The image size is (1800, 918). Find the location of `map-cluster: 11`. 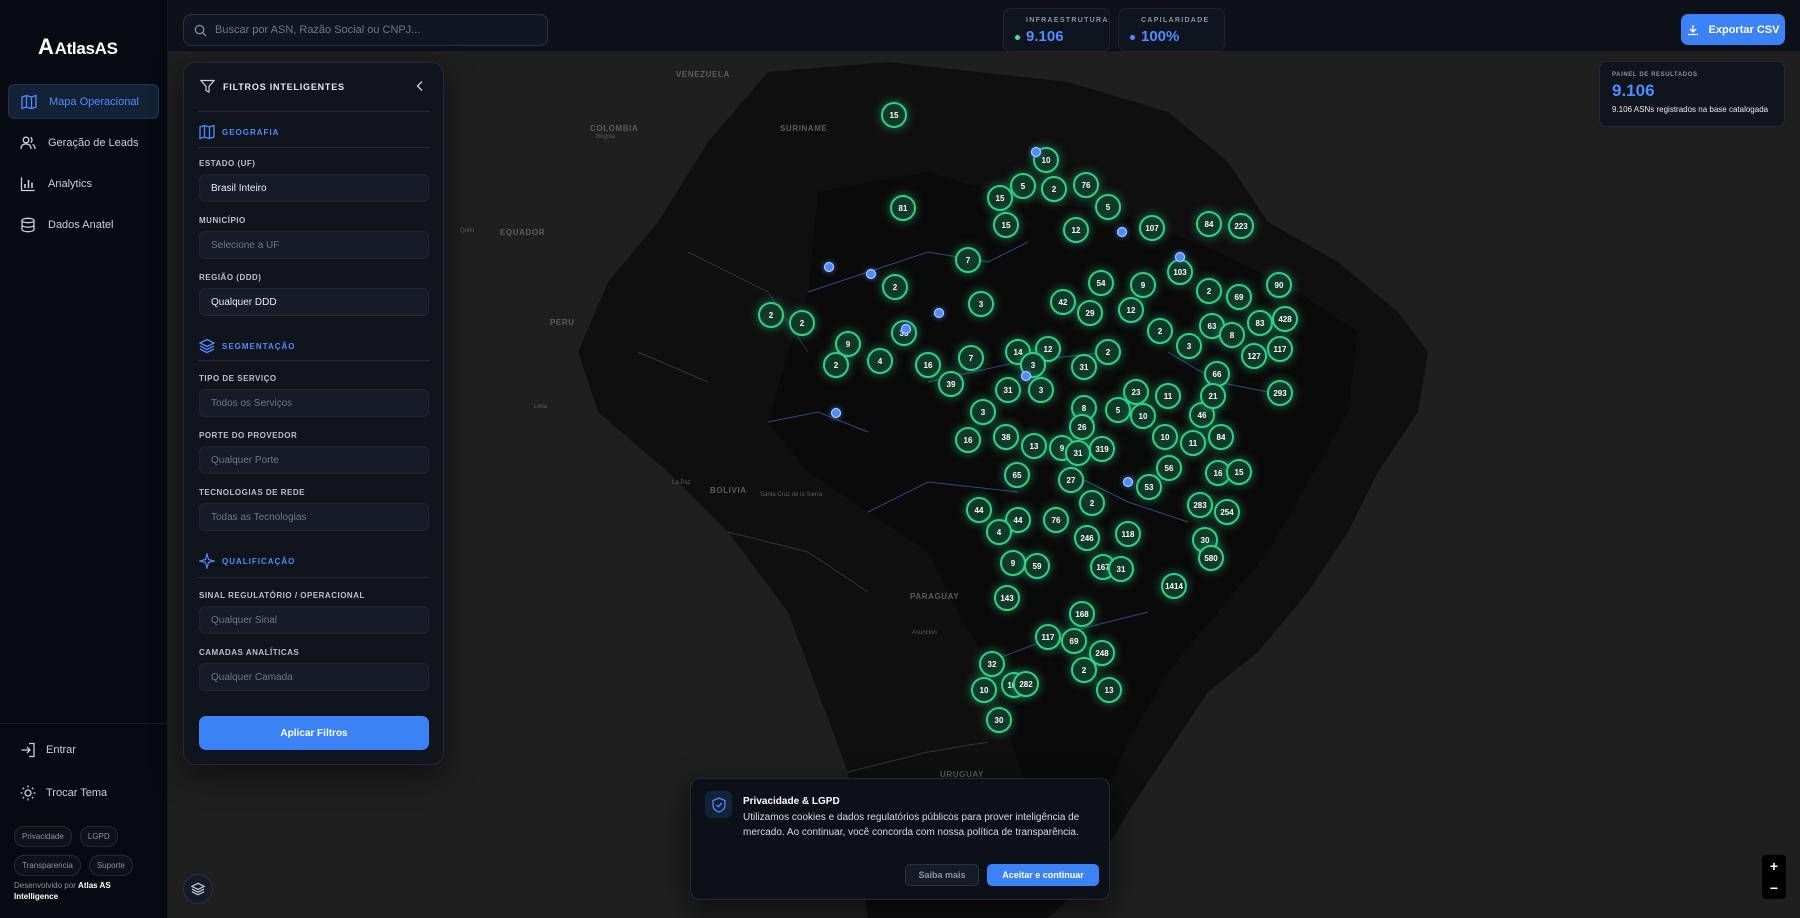

map-cluster: 11 is located at coordinates (1193, 443).